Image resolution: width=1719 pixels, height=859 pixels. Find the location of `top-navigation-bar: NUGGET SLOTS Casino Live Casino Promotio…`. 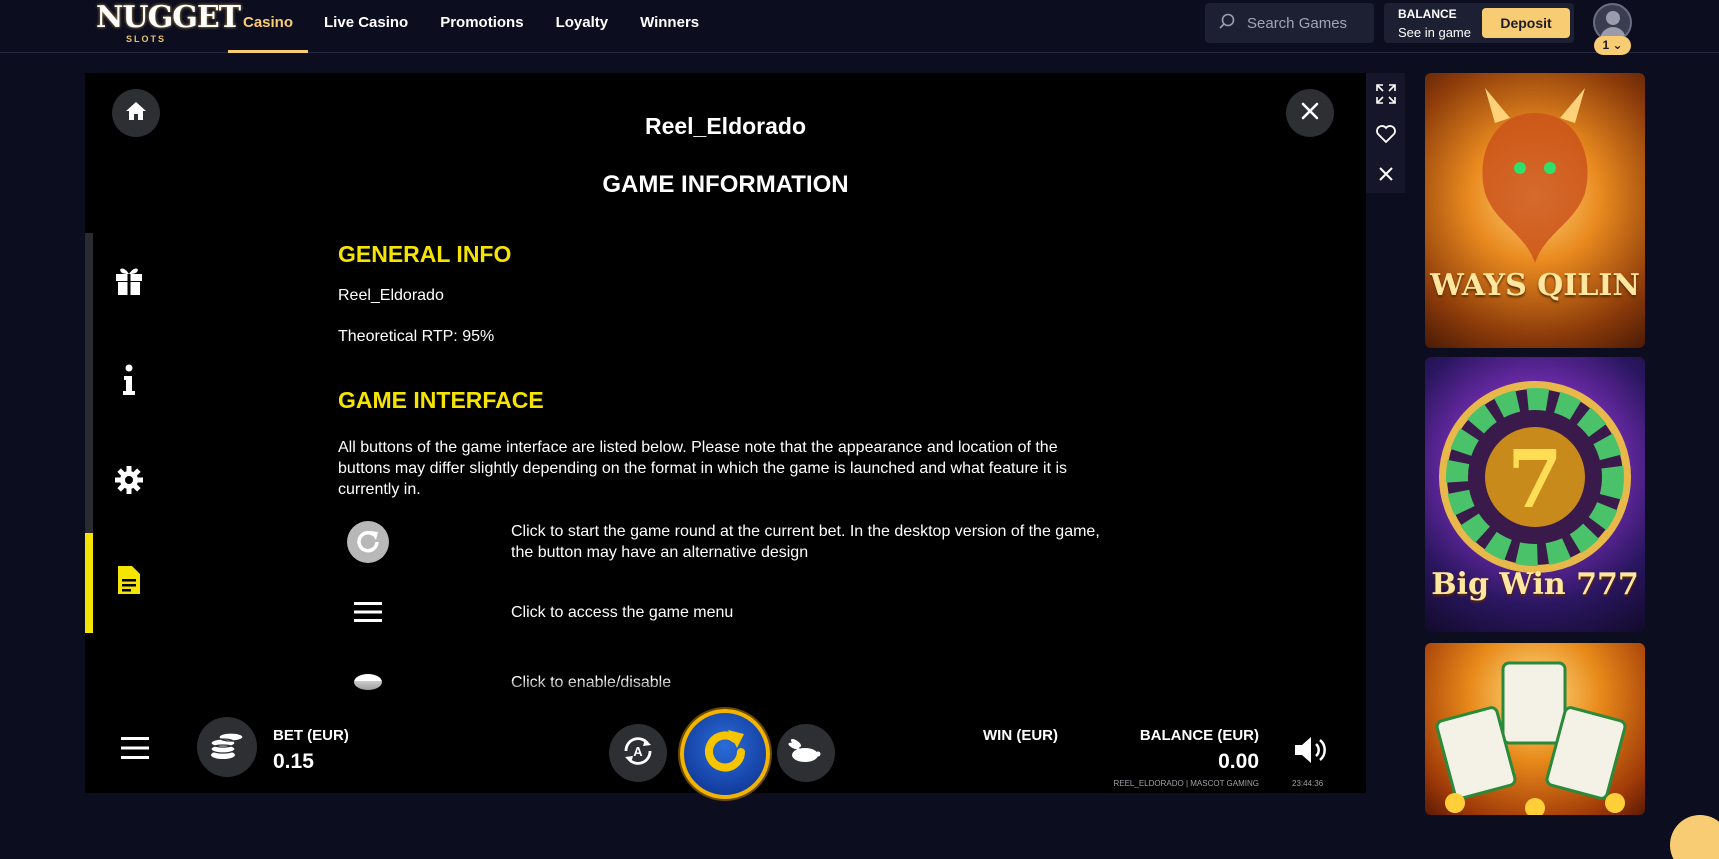

top-navigation-bar: NUGGET SLOTS Casino Live Casino Promotio… is located at coordinates (859, 27).